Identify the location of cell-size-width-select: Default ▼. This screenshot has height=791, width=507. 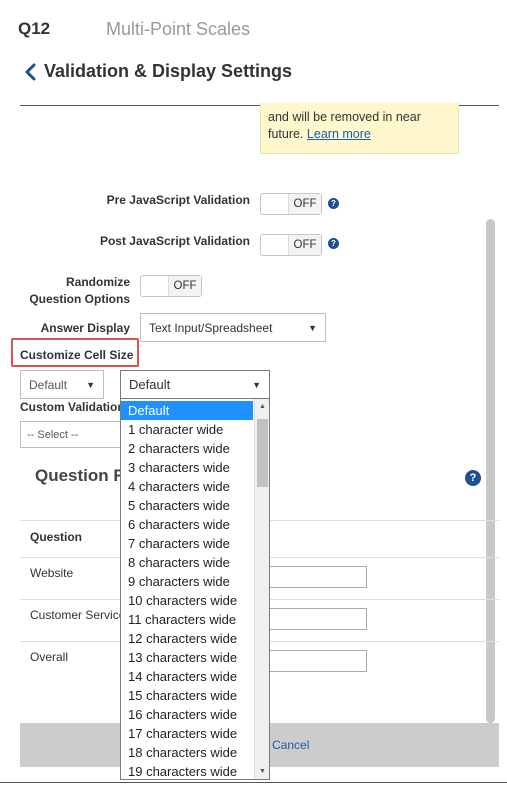
(62, 384).